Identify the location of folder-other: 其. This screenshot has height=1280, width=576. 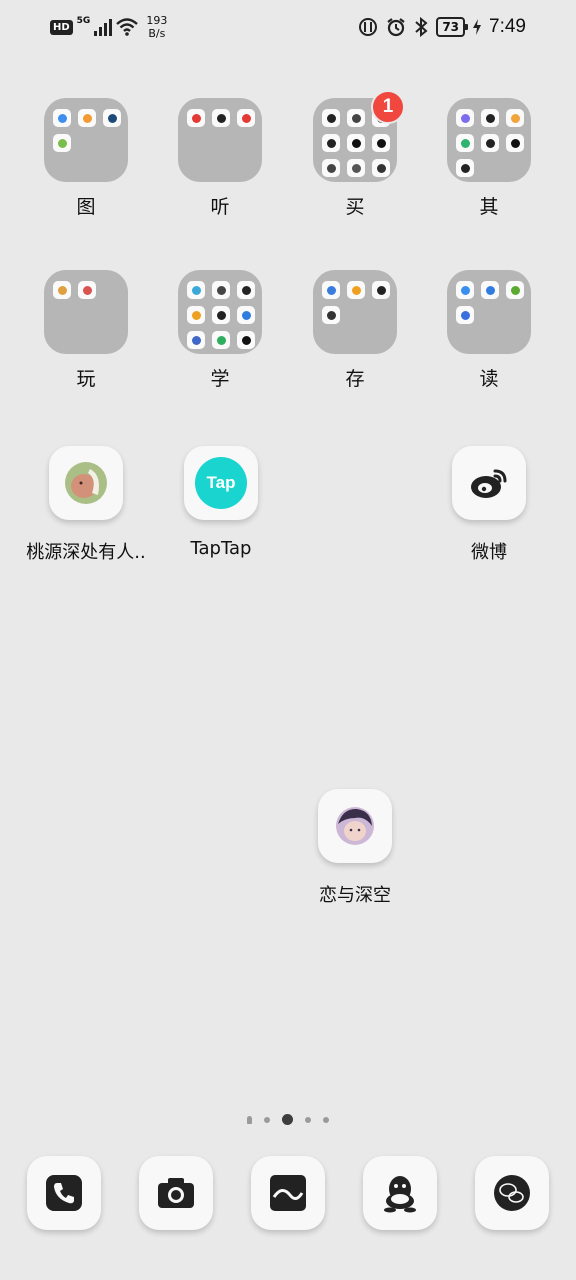
(489, 158).